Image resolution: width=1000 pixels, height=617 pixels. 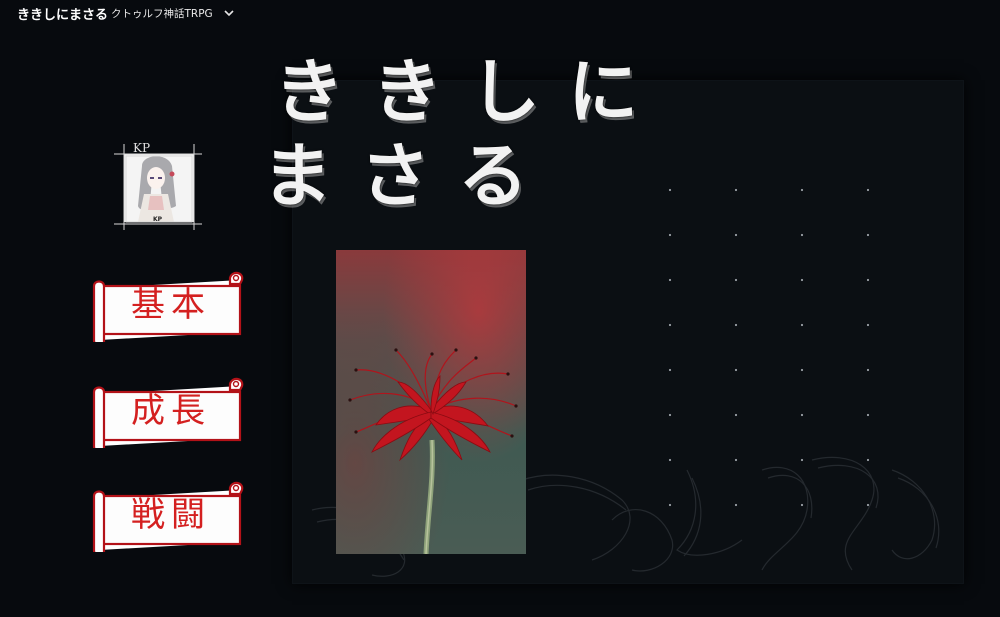 What do you see at coordinates (142, 148) in the screenshot?
I see `kp-label: KP` at bounding box center [142, 148].